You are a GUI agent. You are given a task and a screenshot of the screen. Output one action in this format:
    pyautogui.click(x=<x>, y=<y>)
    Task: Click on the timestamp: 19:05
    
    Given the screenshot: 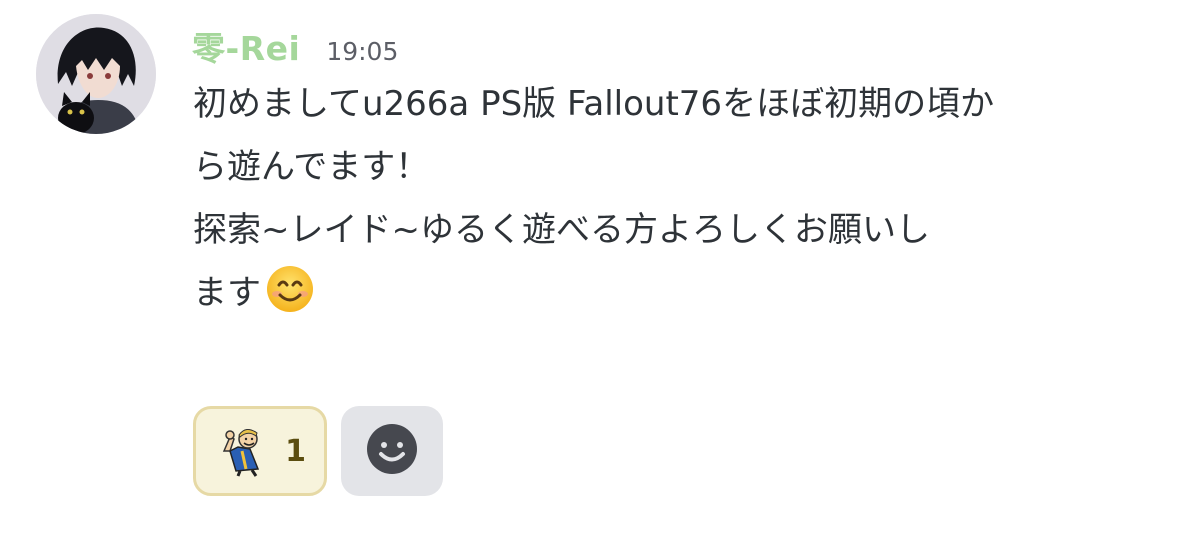 What is the action you would take?
    pyautogui.click(x=362, y=51)
    